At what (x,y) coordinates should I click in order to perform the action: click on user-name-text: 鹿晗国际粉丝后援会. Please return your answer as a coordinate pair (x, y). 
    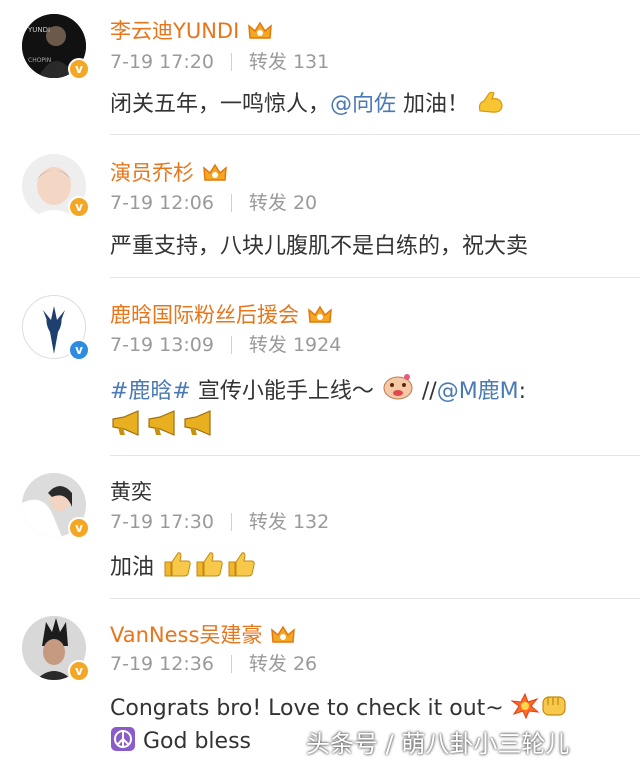
    Looking at the image, I should click on (204, 315).